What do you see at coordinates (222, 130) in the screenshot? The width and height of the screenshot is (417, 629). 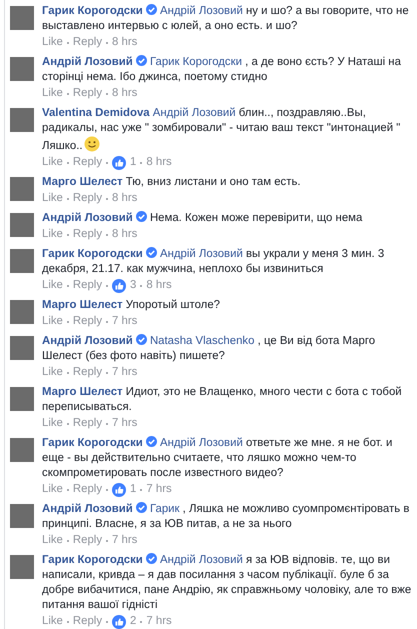 I see `comment-text: Valentina Demidova Андрій Лозовий блин.., поздравляю..Вы, радикалы, нас уже " зомбировали" - читаю ваш текст "интонацией " Ляшко..` at bounding box center [222, 130].